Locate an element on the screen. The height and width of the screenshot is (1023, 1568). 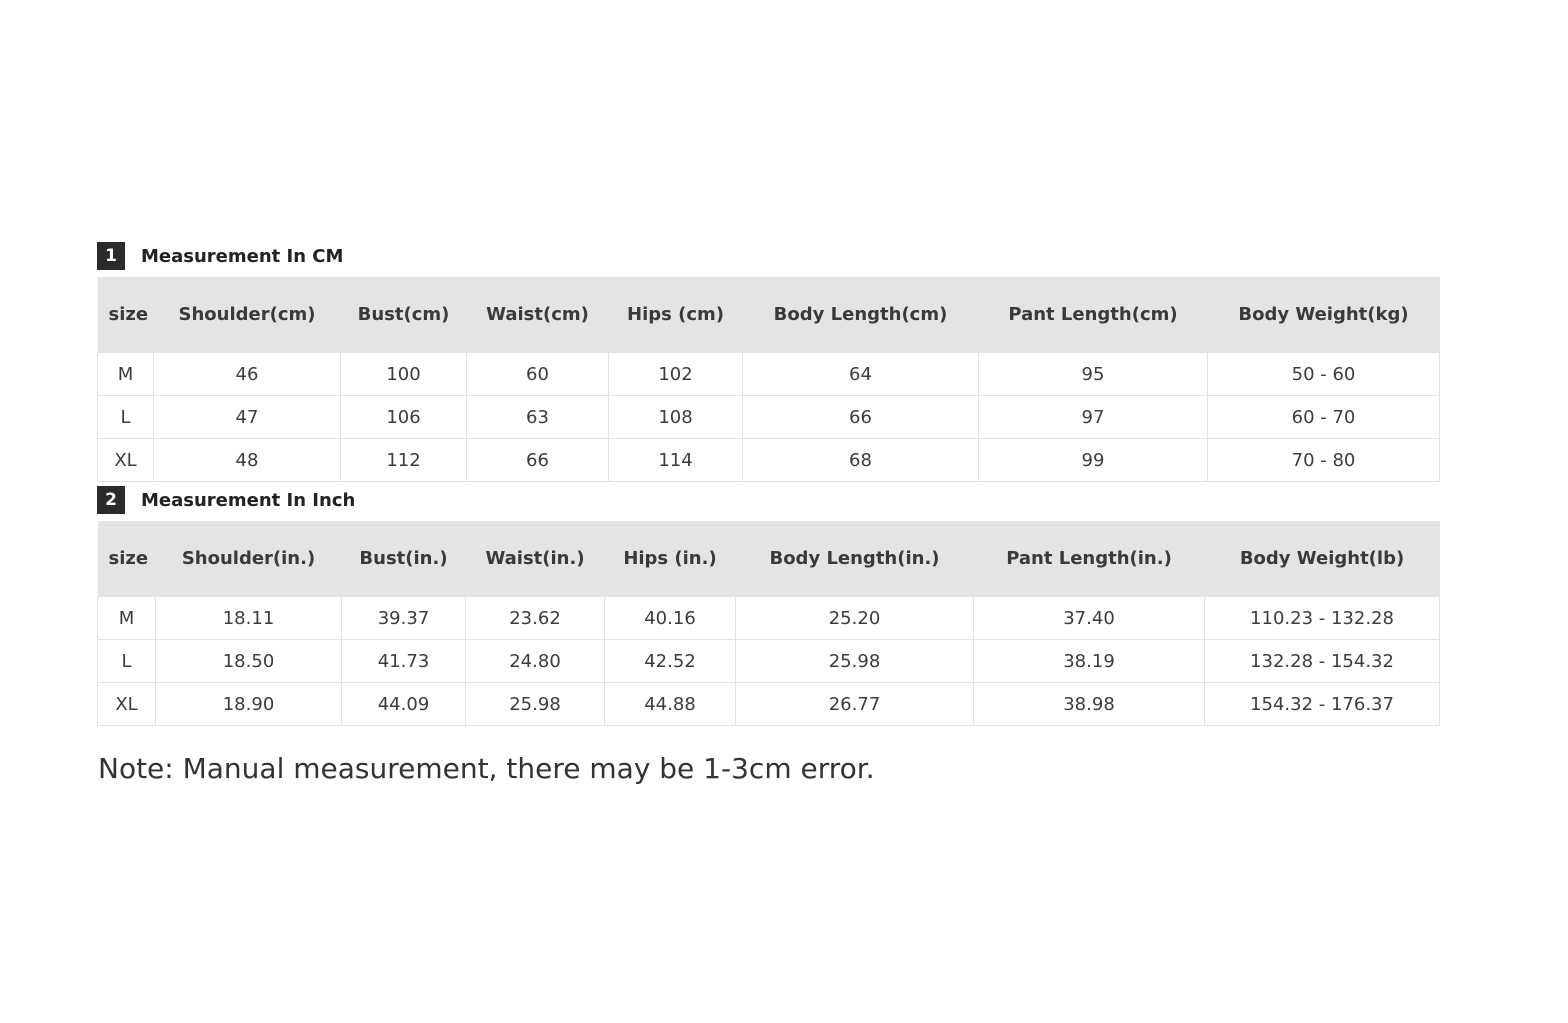
table-row: XL 48 112 66 114 68 99 70 - 80 is located at coordinates (768, 460).